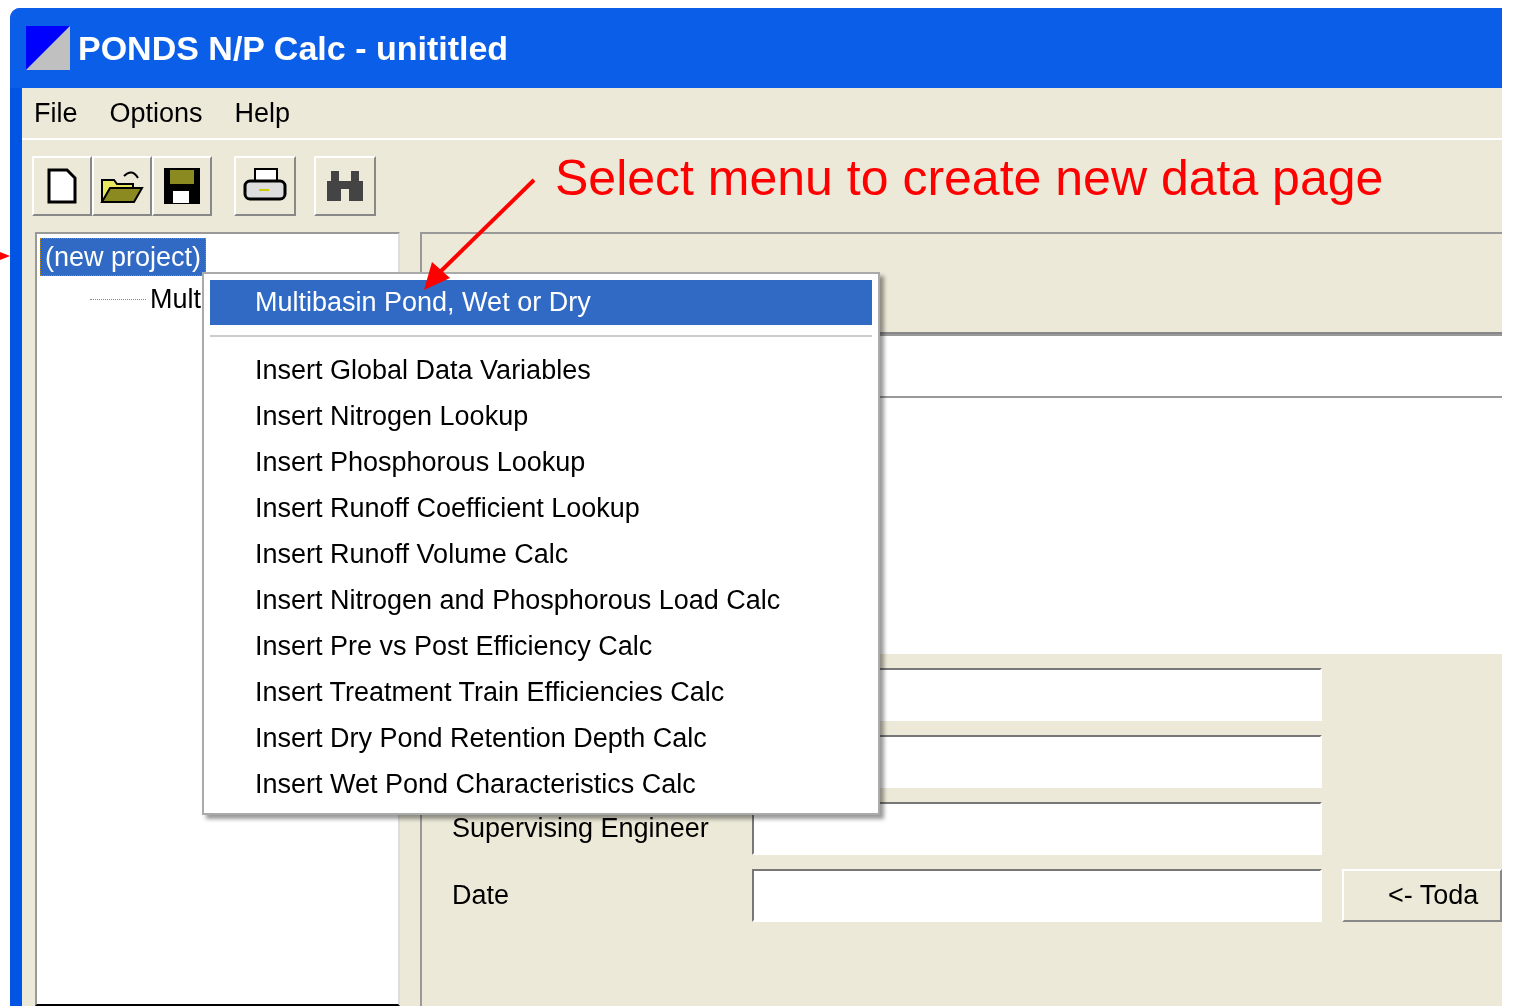 The height and width of the screenshot is (1006, 1513). Describe the element at coordinates (175, 299) in the screenshot. I see `tree-item: Mult` at that location.